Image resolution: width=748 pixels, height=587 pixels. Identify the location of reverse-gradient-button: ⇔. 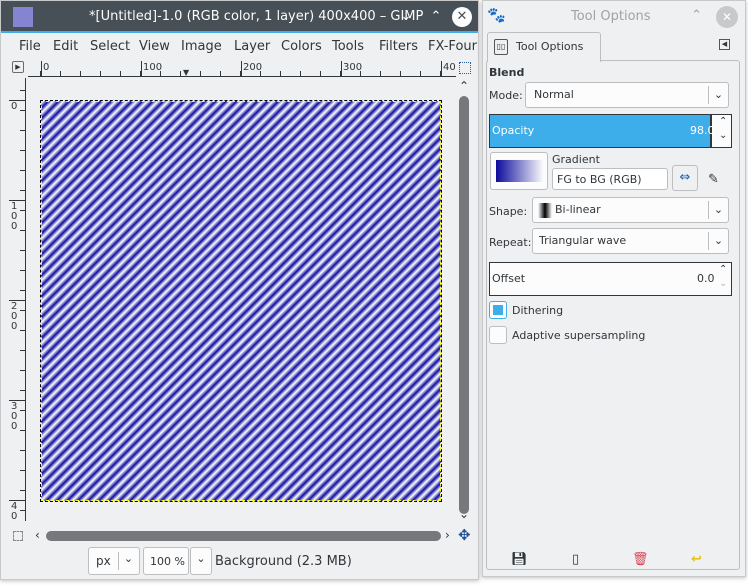
(685, 178).